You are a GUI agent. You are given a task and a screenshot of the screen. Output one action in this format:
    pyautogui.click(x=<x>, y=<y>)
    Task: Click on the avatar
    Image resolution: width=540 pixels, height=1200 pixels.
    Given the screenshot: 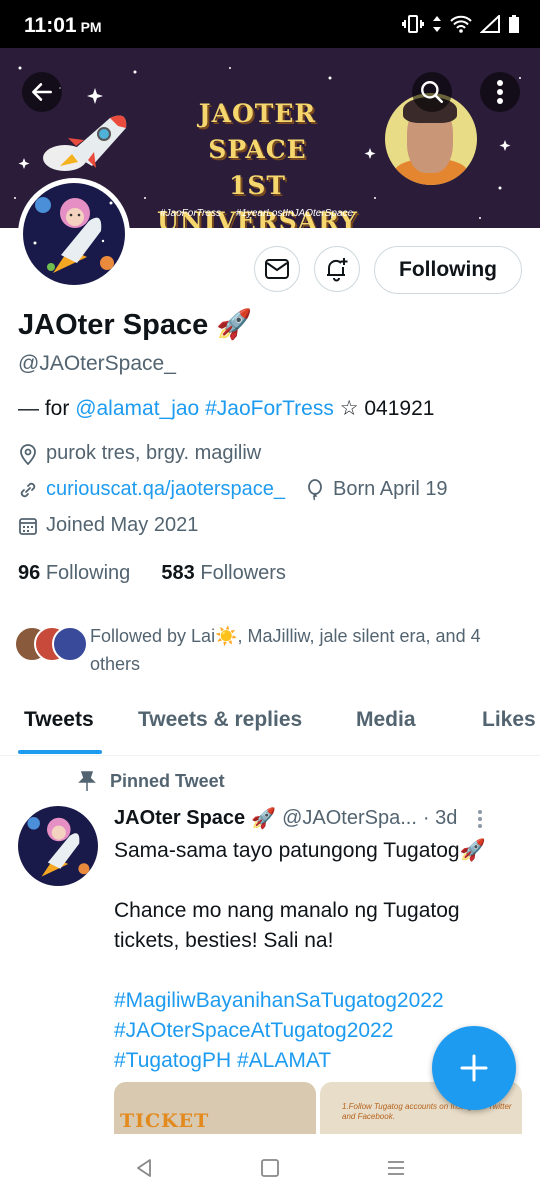 What is the action you would take?
    pyautogui.click(x=74, y=234)
    